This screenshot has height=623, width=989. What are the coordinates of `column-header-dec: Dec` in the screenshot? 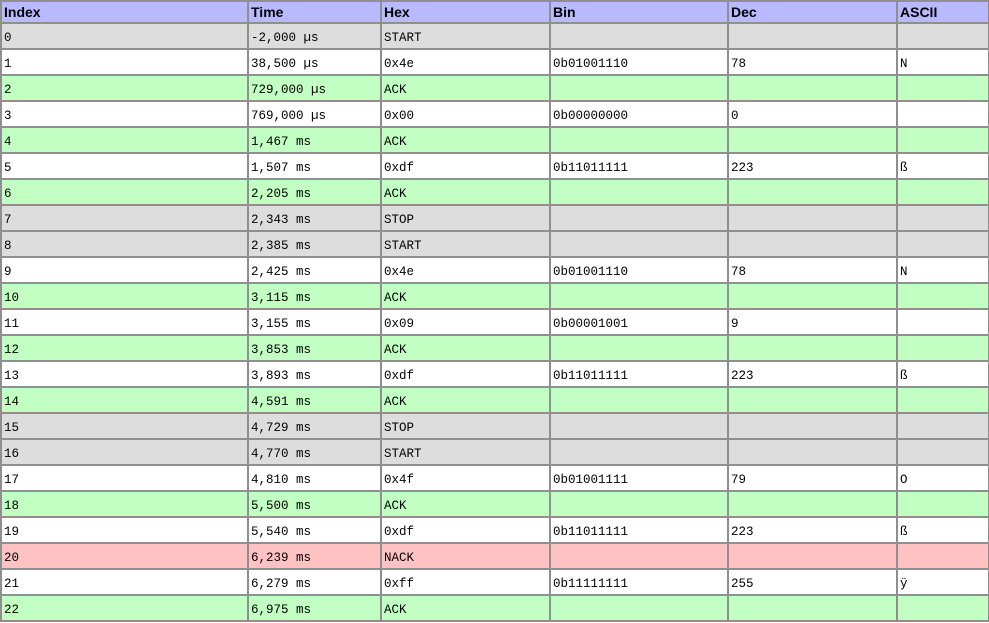 It's located at (812, 12).